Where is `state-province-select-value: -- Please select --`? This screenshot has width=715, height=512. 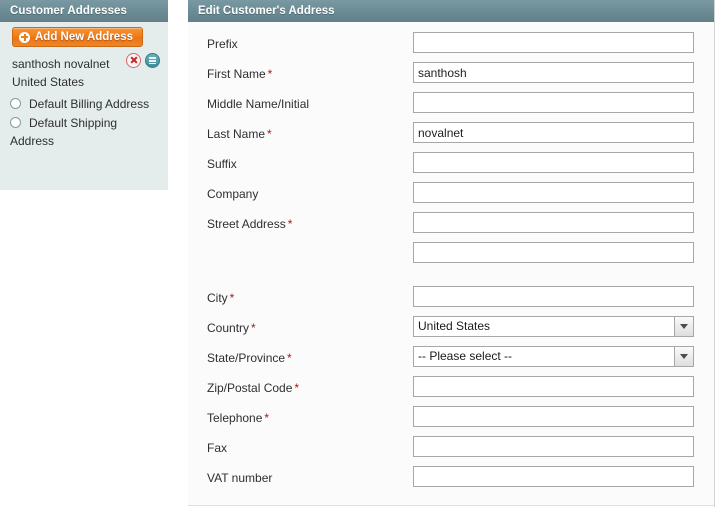 state-province-select-value: -- Please select -- is located at coordinates (465, 356).